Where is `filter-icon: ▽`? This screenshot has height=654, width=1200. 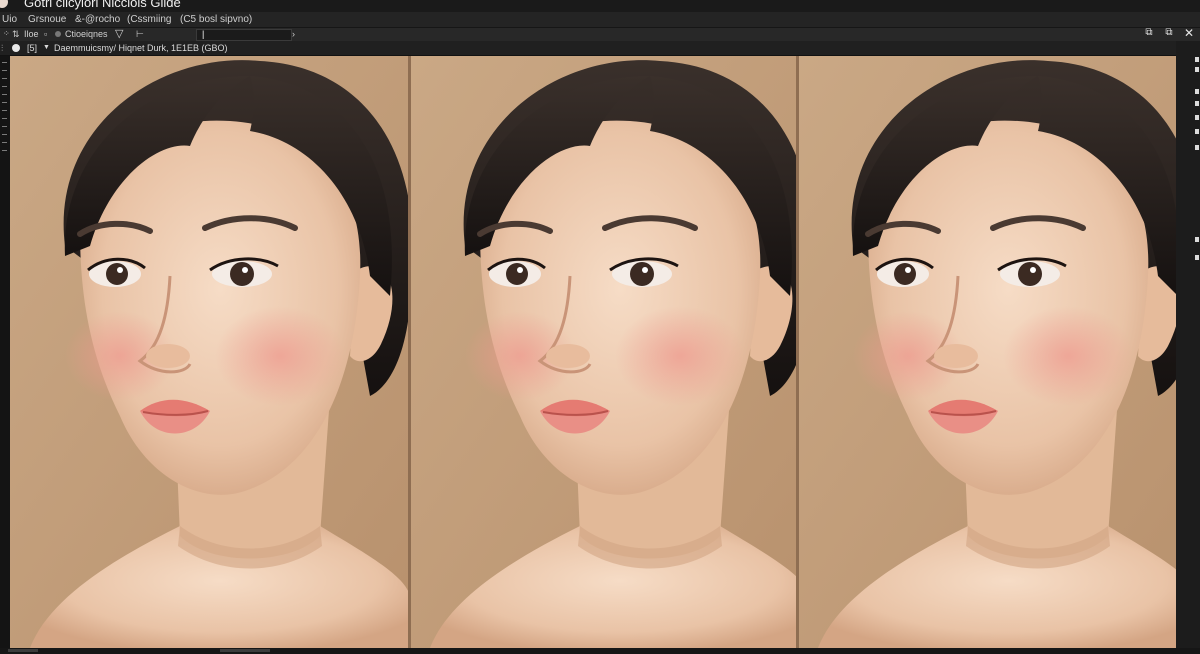 filter-icon: ▽ is located at coordinates (119, 33).